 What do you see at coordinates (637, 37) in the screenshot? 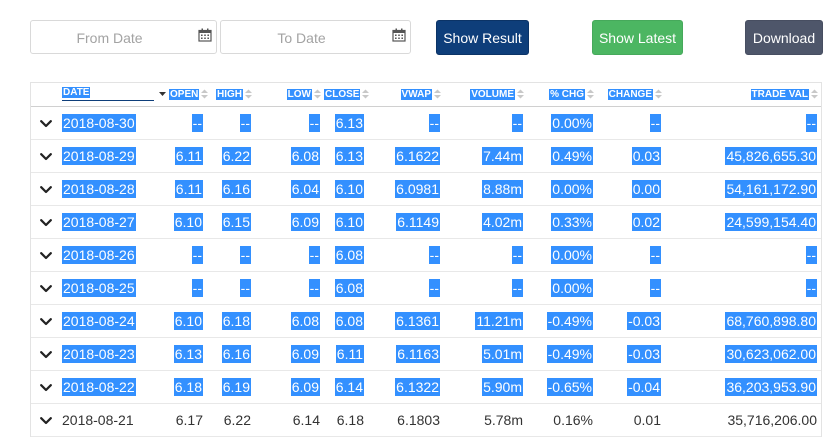
I see `show-latest-button: Show Latest` at bounding box center [637, 37].